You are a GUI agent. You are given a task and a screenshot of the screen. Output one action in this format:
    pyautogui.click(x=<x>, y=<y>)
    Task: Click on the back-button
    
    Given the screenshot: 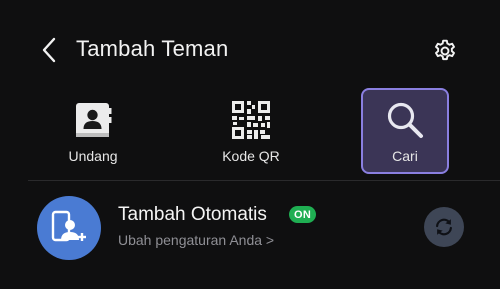 What is the action you would take?
    pyautogui.click(x=49, y=50)
    